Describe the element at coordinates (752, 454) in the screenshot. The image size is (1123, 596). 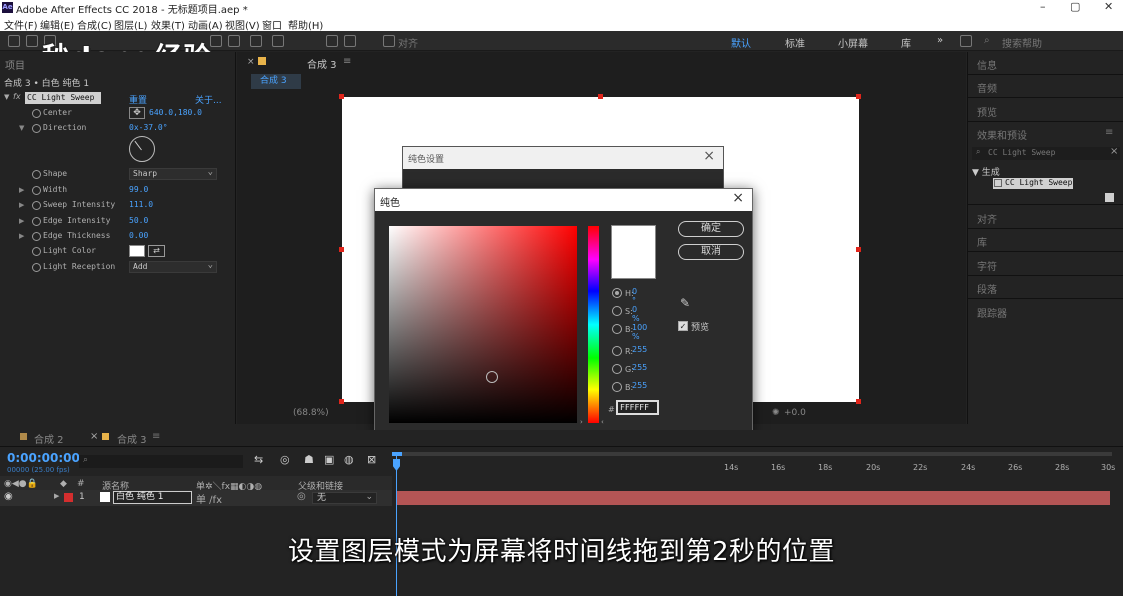
I see `work-area-bar` at that location.